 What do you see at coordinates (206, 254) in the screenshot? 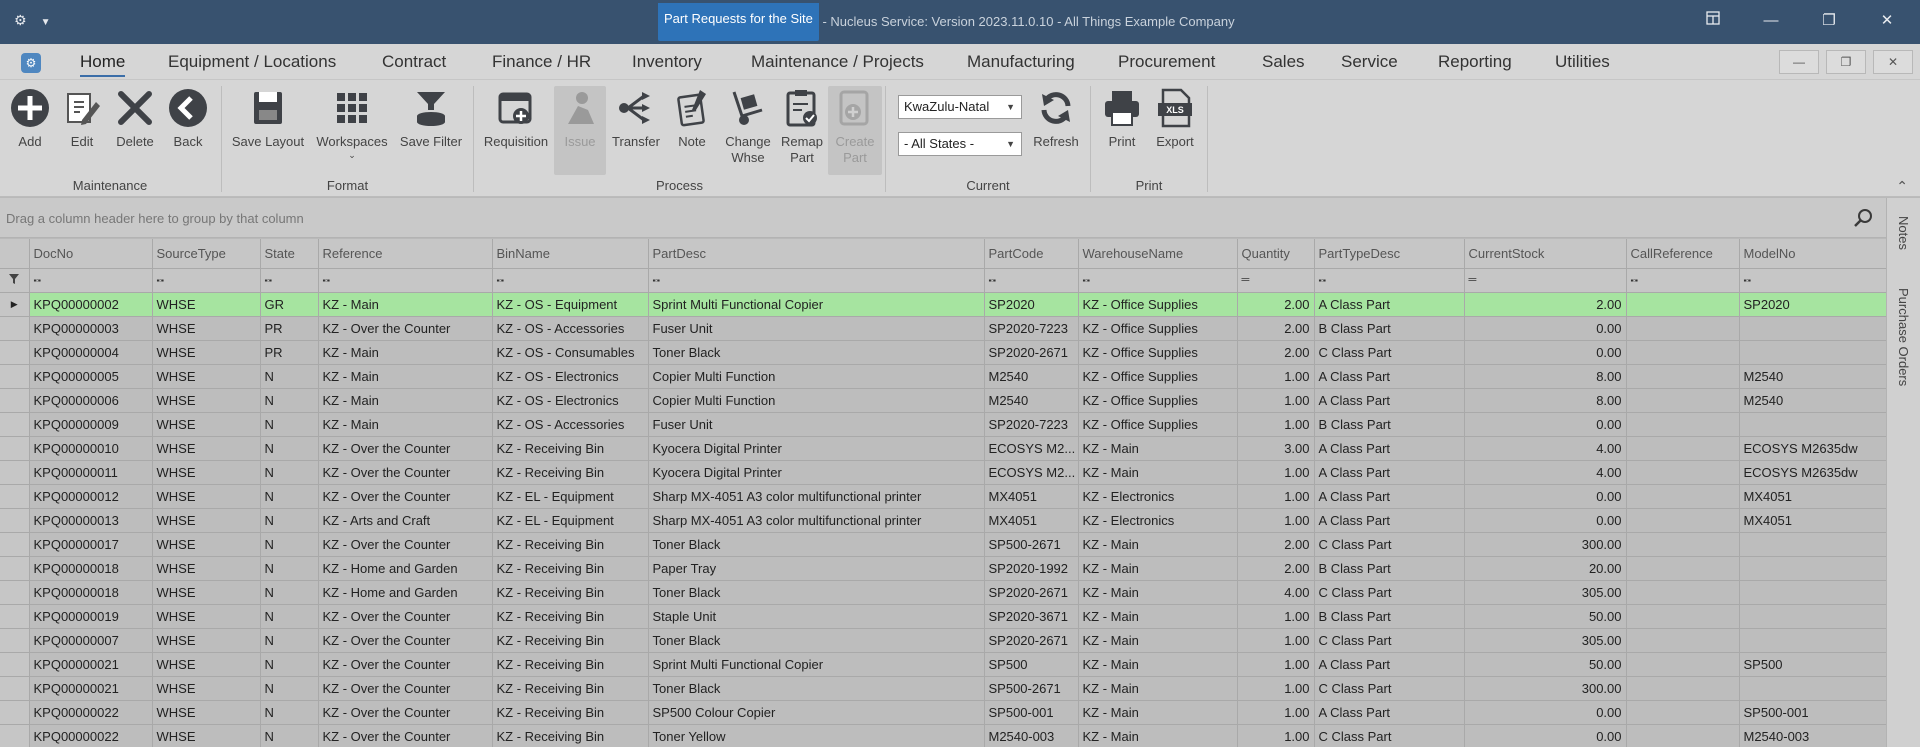
I see `column-header-sourcetype: SourceType` at bounding box center [206, 254].